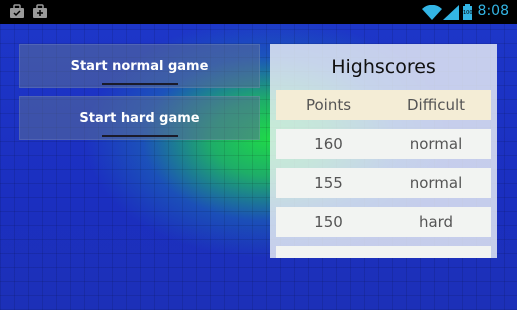  I want to click on column-header-points: Points, so click(328, 105).